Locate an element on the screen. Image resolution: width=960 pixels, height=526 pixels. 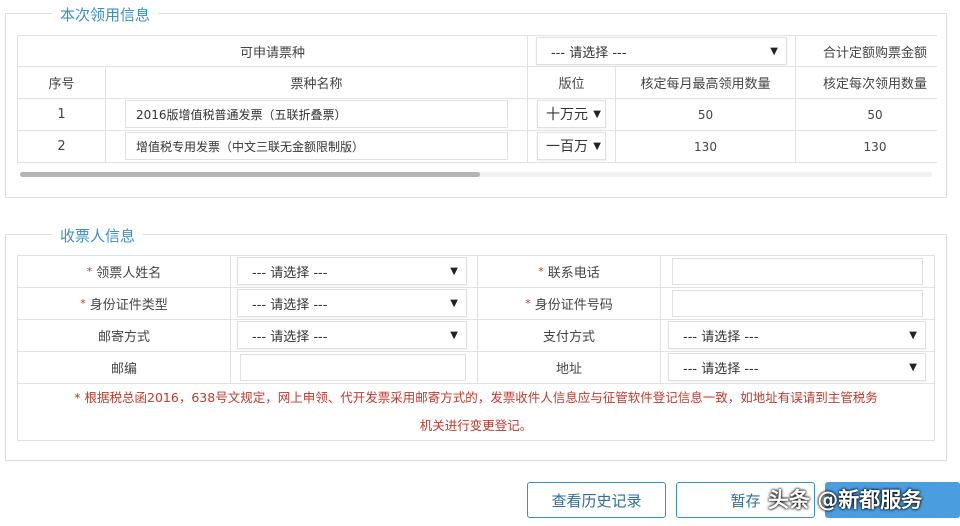
row2-per-time: 130 is located at coordinates (866, 146).